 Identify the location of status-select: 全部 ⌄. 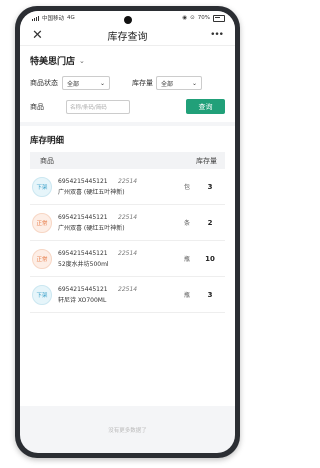
(86, 83).